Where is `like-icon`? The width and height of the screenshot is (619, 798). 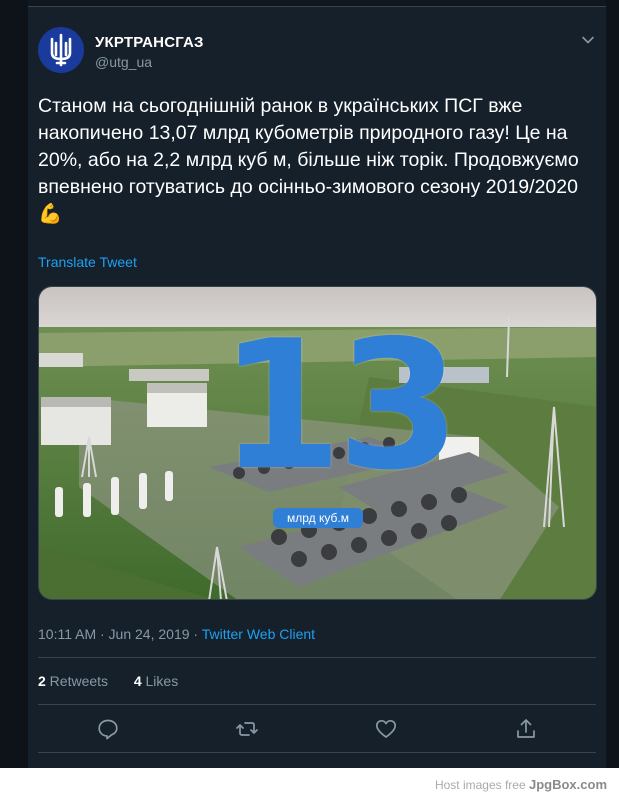
like-icon is located at coordinates (386, 729).